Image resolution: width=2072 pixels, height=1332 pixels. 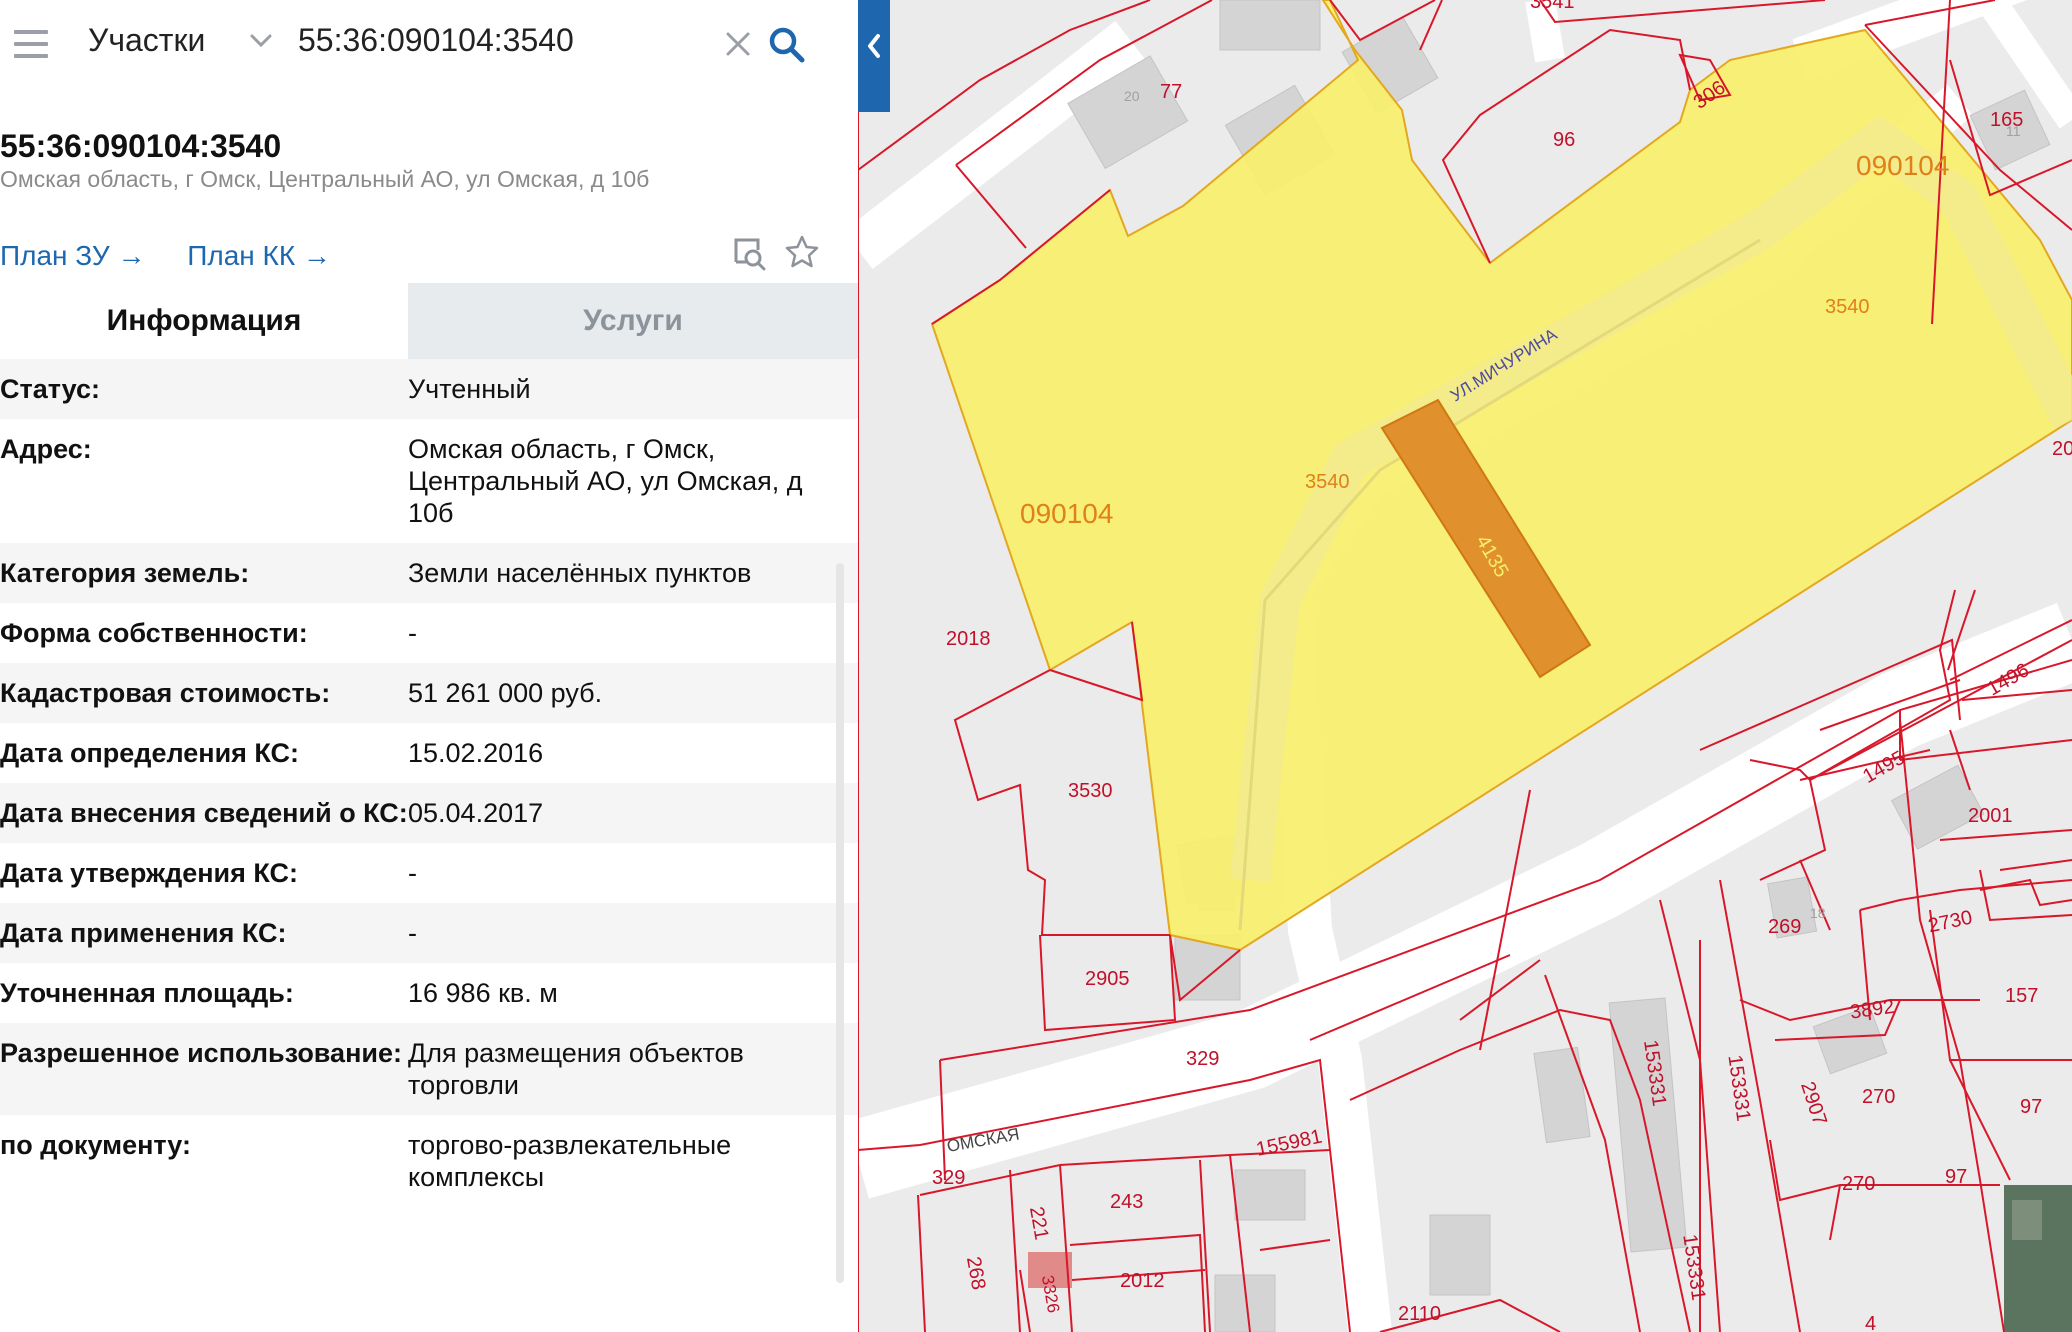 What do you see at coordinates (1818, 913) in the screenshot?
I see `building-number: 18` at bounding box center [1818, 913].